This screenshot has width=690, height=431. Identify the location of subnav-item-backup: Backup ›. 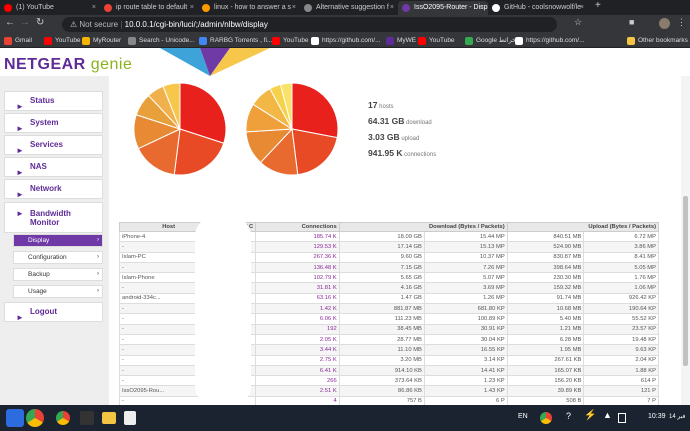
(58, 274).